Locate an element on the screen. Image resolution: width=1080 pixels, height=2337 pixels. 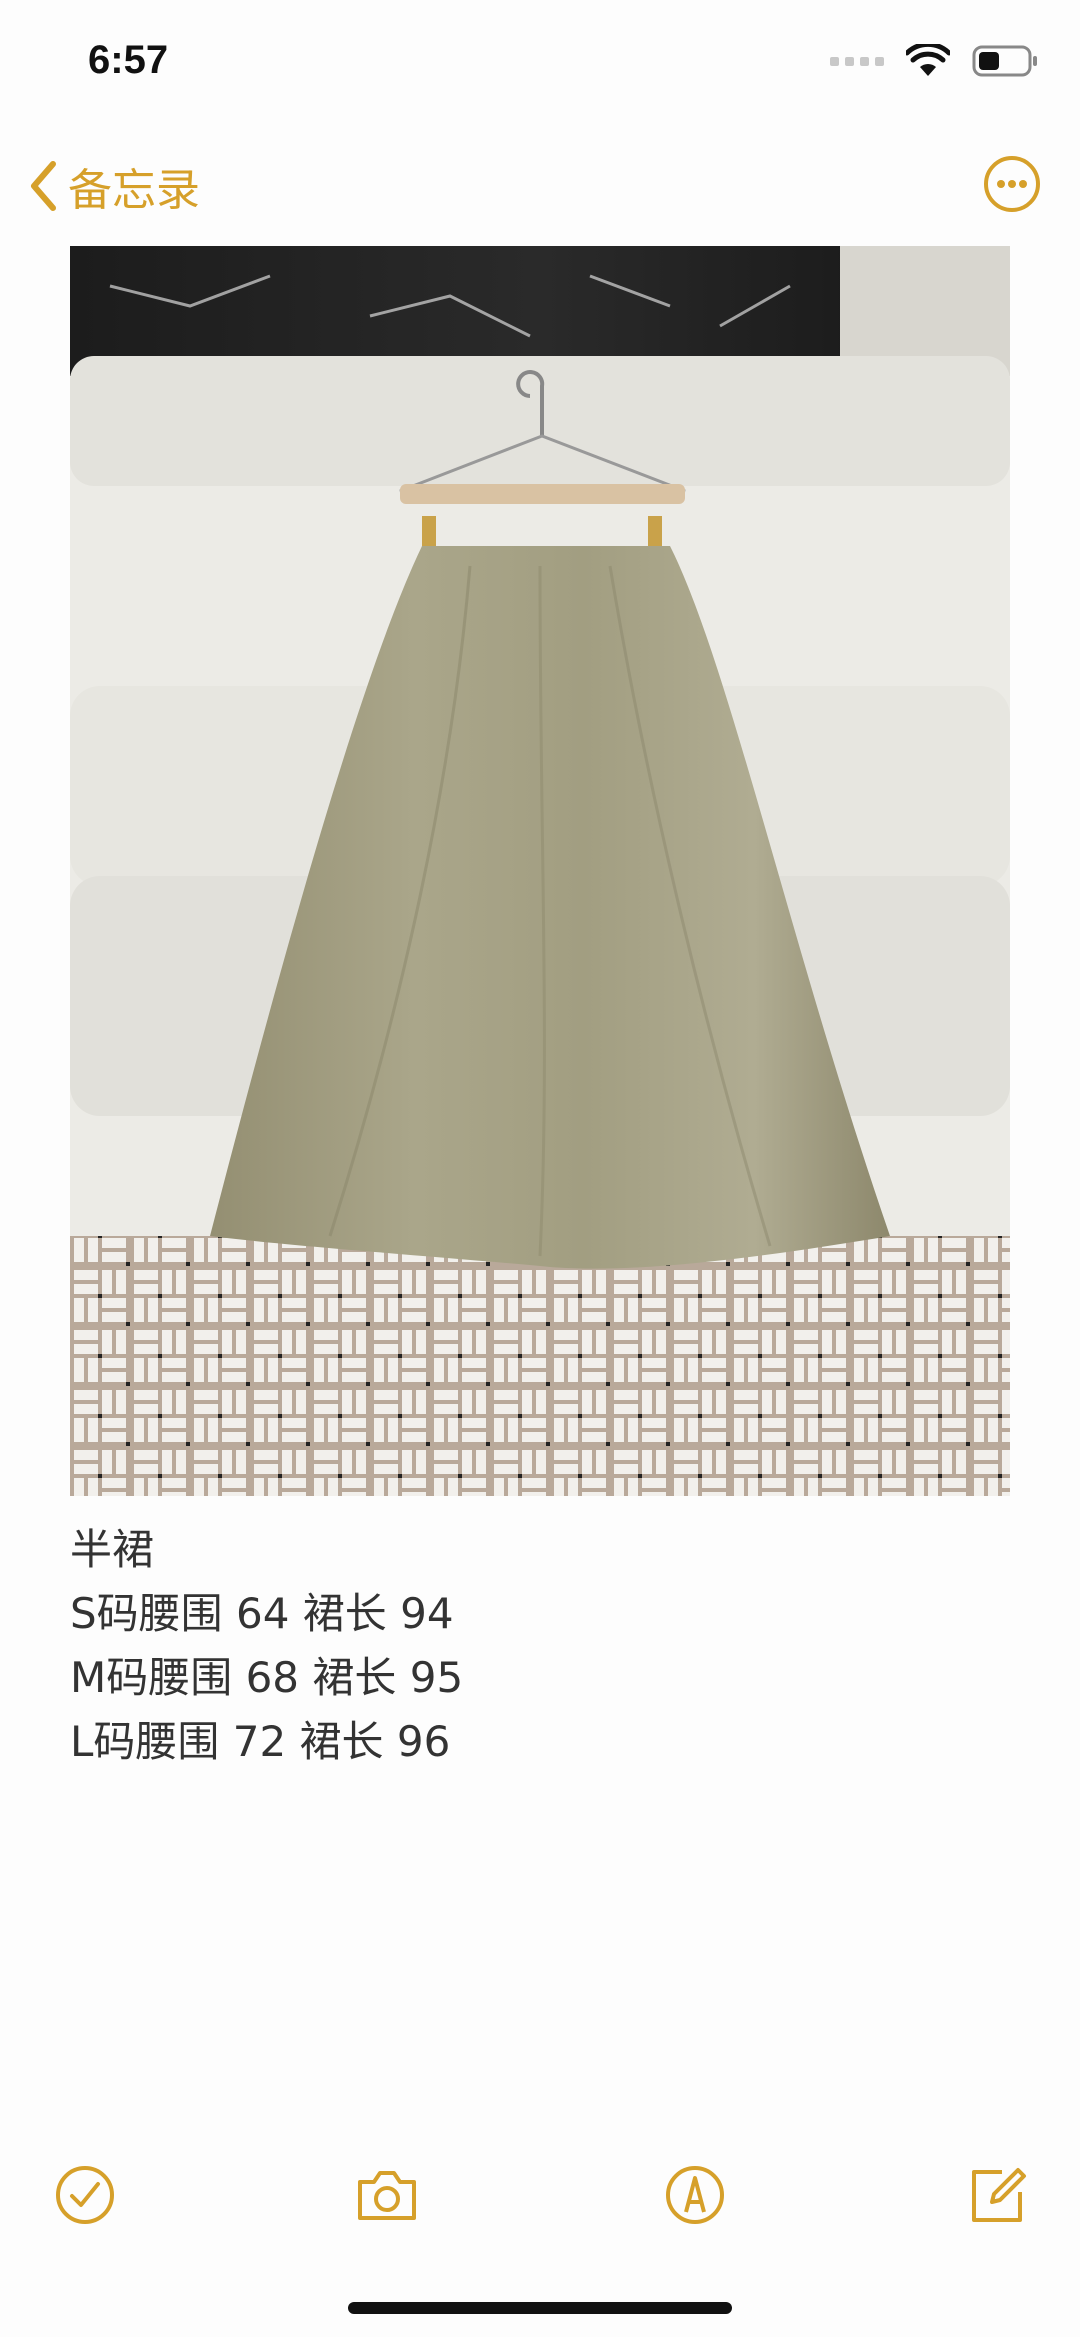
note-line: M码腰围 68 裙长 95 is located at coordinates (267, 1677).